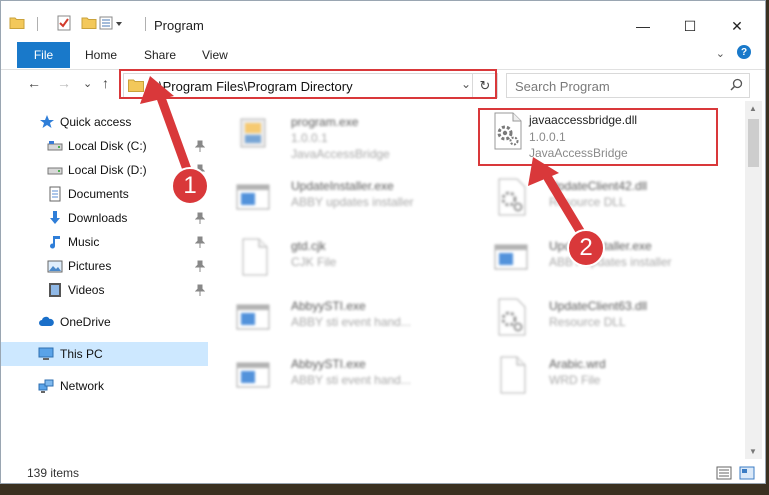 The image size is (769, 495). I want to click on videos-icon, so click(55, 290).